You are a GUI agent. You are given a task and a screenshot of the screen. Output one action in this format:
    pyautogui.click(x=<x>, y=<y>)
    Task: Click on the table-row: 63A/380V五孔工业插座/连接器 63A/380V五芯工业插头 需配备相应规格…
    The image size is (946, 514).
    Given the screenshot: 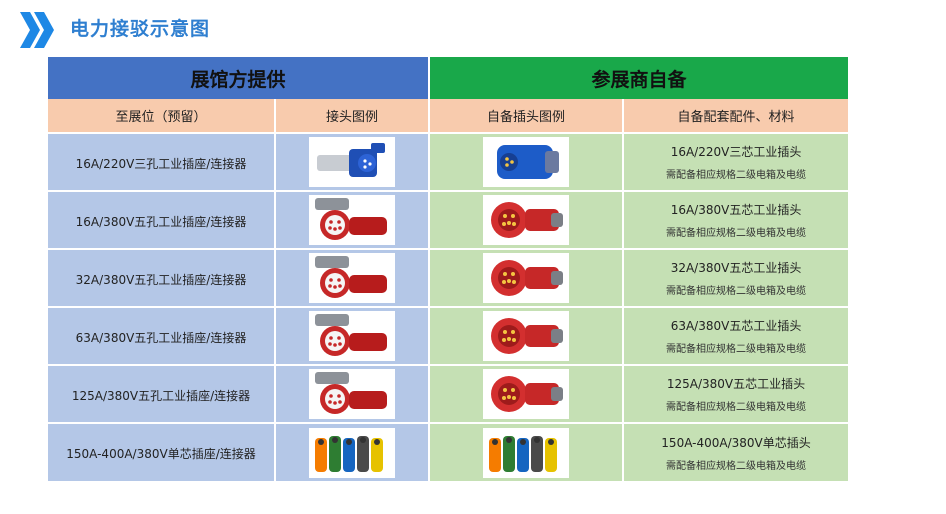 What is the action you would take?
    pyautogui.click(x=448, y=335)
    